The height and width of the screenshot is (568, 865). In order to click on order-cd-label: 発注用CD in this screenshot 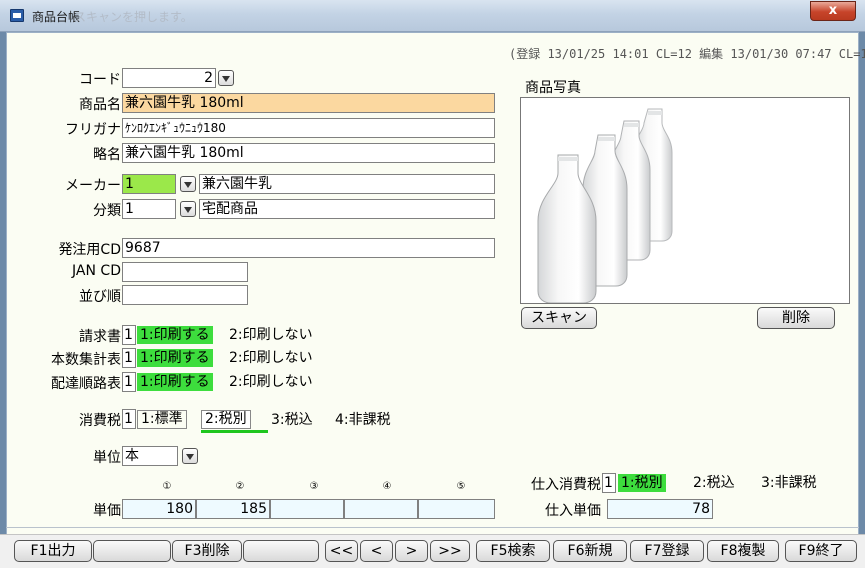, I will do `click(89, 250)`.